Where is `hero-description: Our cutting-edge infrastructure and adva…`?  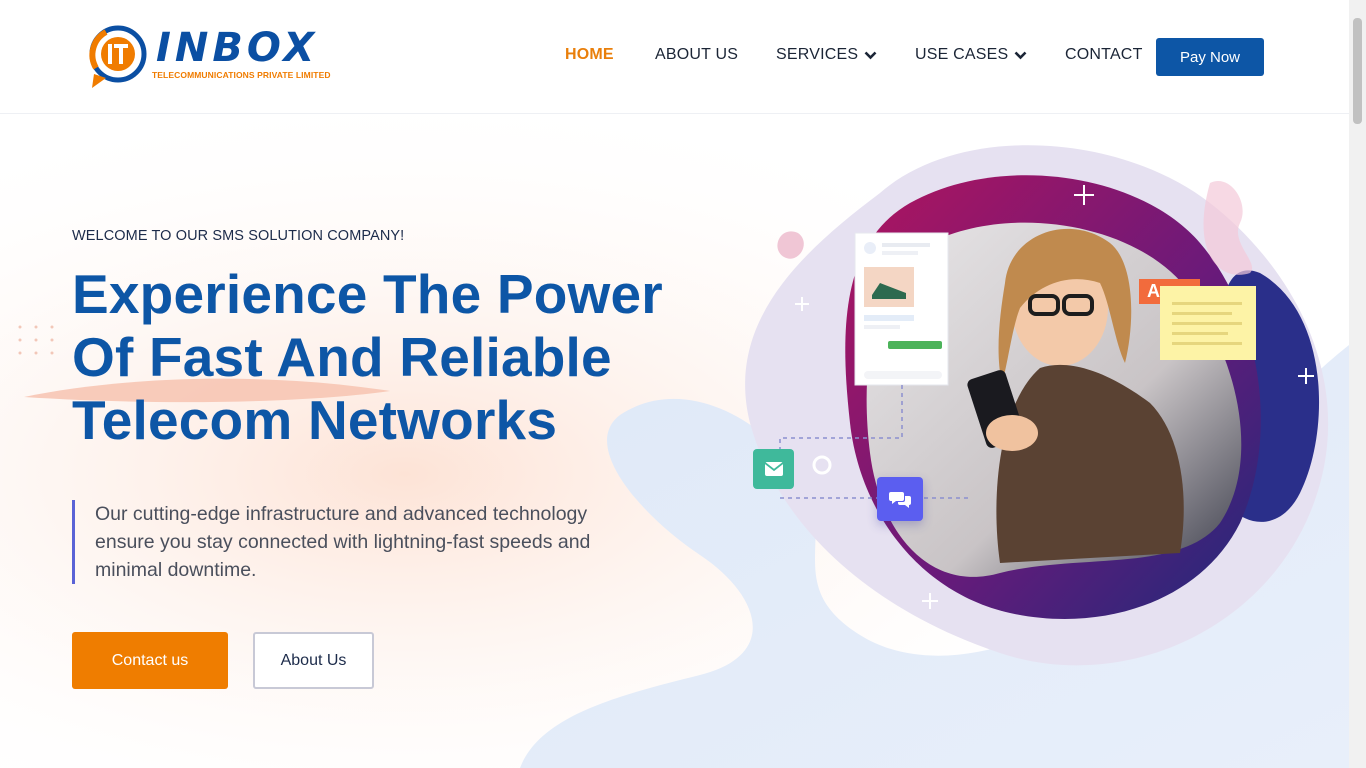
hero-description: Our cutting-edge infrastructure and adva… is located at coordinates (343, 542).